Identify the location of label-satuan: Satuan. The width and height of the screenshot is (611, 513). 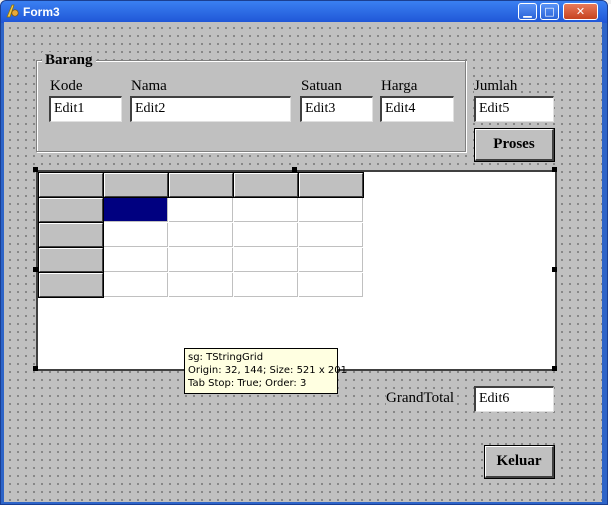
(321, 86).